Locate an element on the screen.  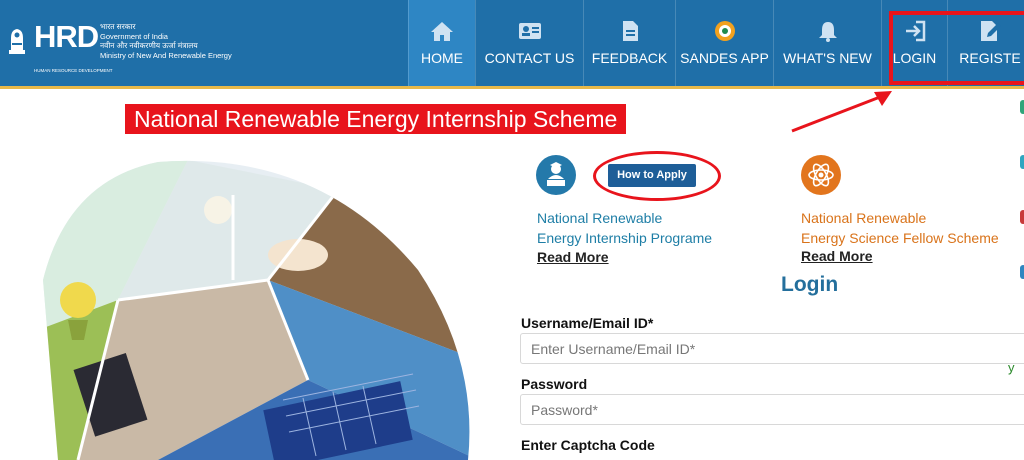
fellow-read-more-link: Read More is located at coordinates (837, 256).